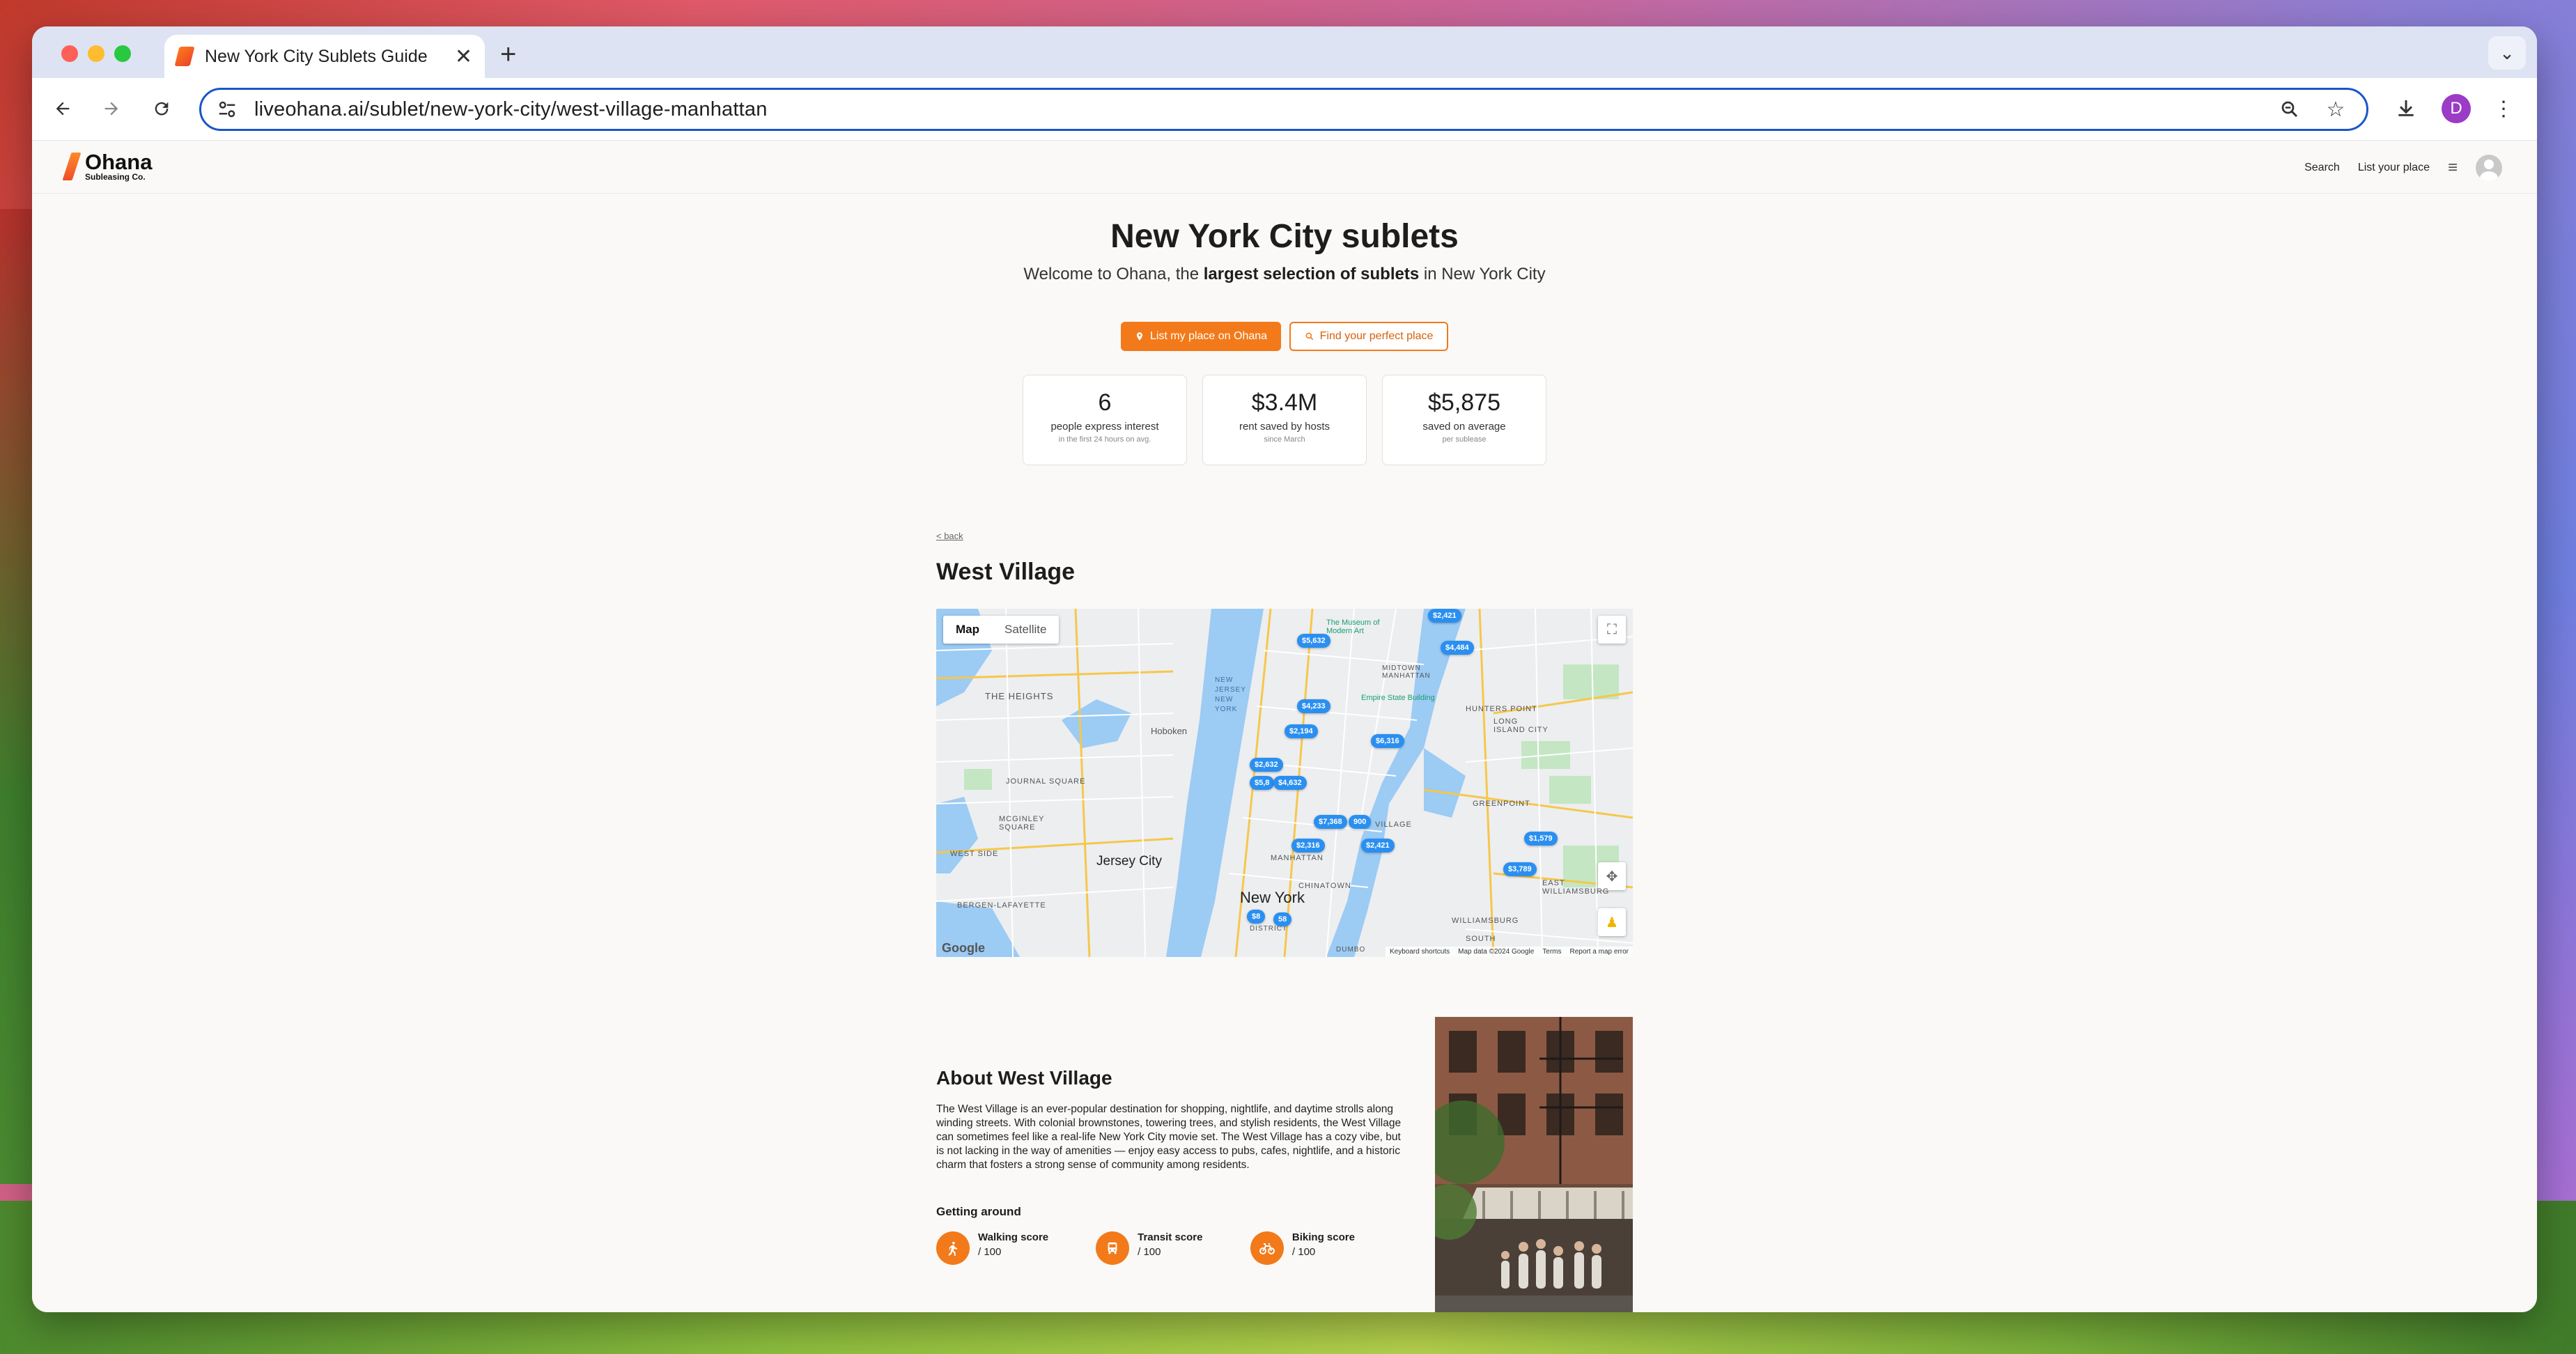 The height and width of the screenshot is (1354, 2576). What do you see at coordinates (1170, 1237) in the screenshot?
I see `score-label: Transit score` at bounding box center [1170, 1237].